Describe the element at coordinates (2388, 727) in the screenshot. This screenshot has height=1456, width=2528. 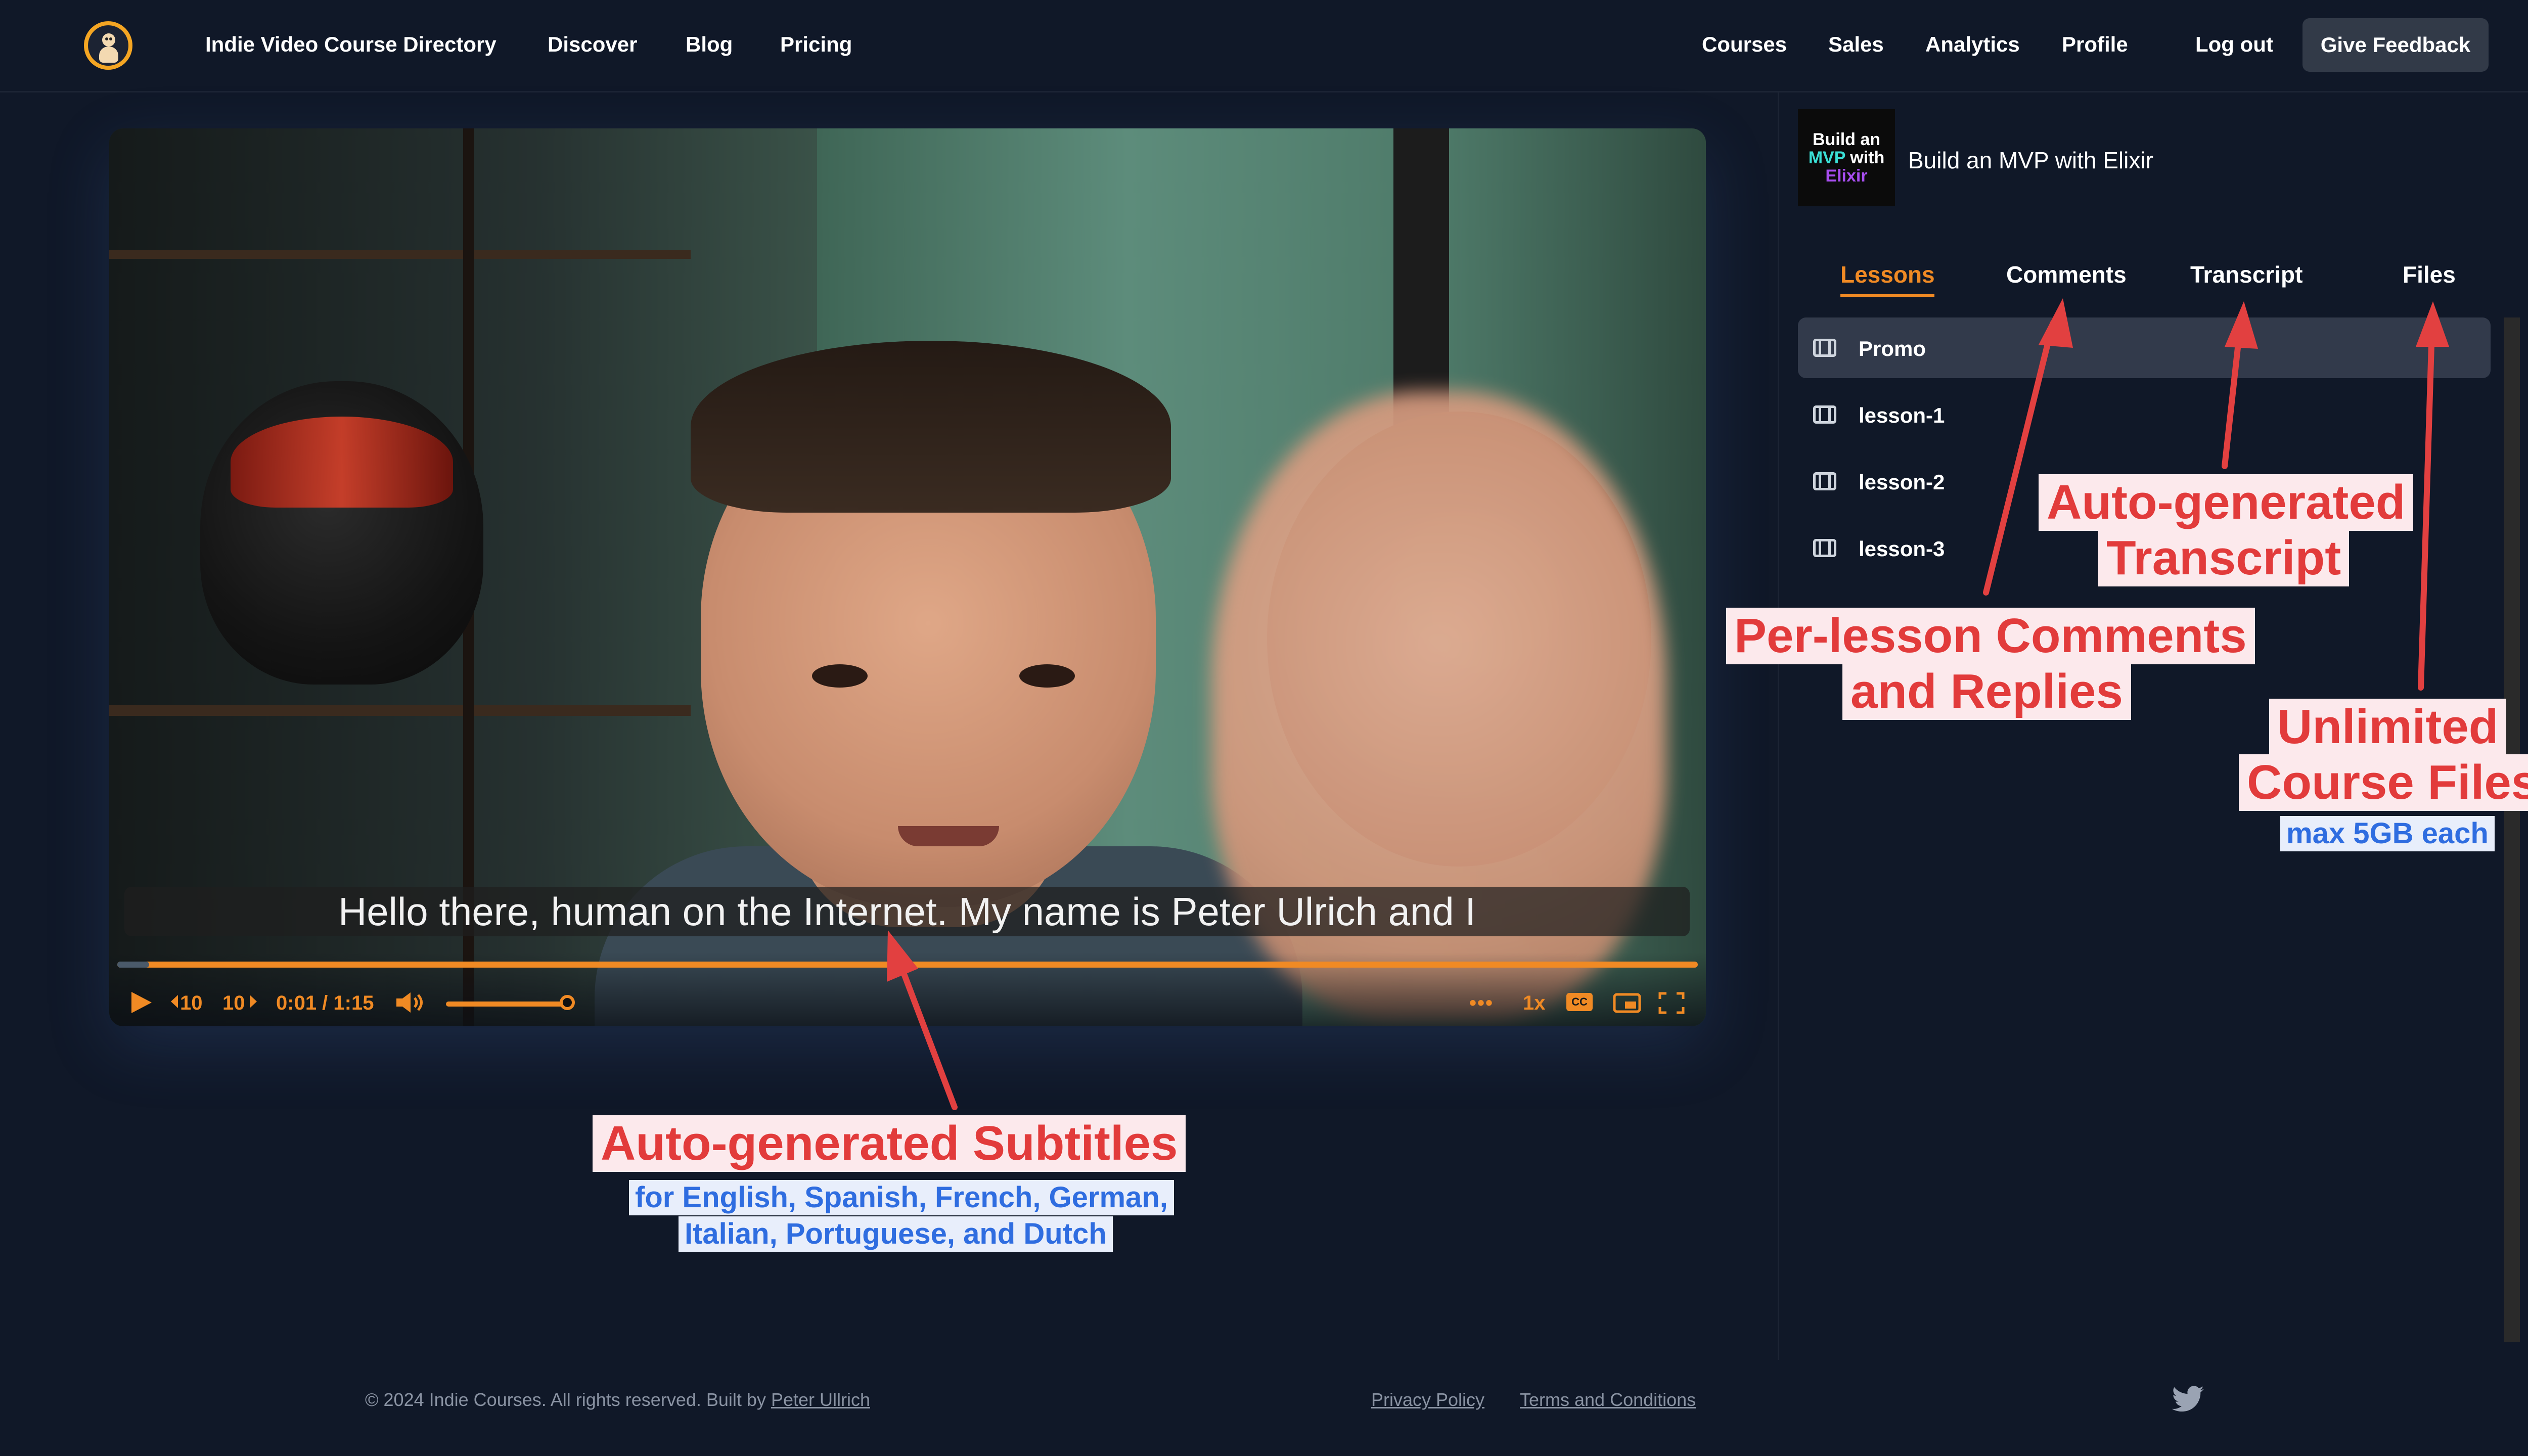
I see `callout-files-line1: Unlimited` at that location.